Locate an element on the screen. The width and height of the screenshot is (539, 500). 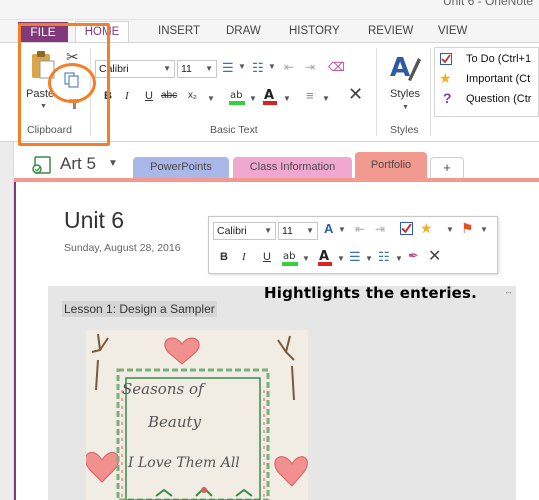
styles-icon: A is located at coordinates (405, 67).